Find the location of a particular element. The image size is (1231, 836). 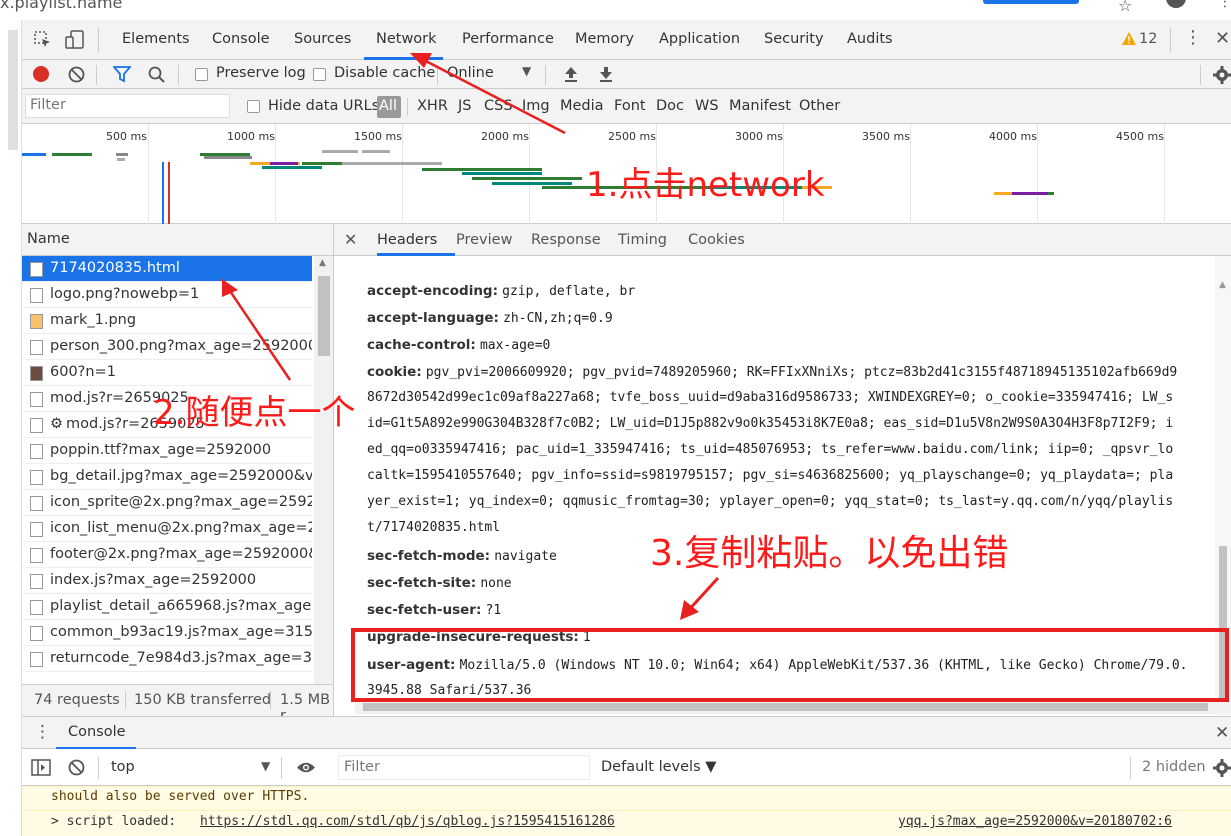

arrow-to-request-row is located at coordinates (257, 330).